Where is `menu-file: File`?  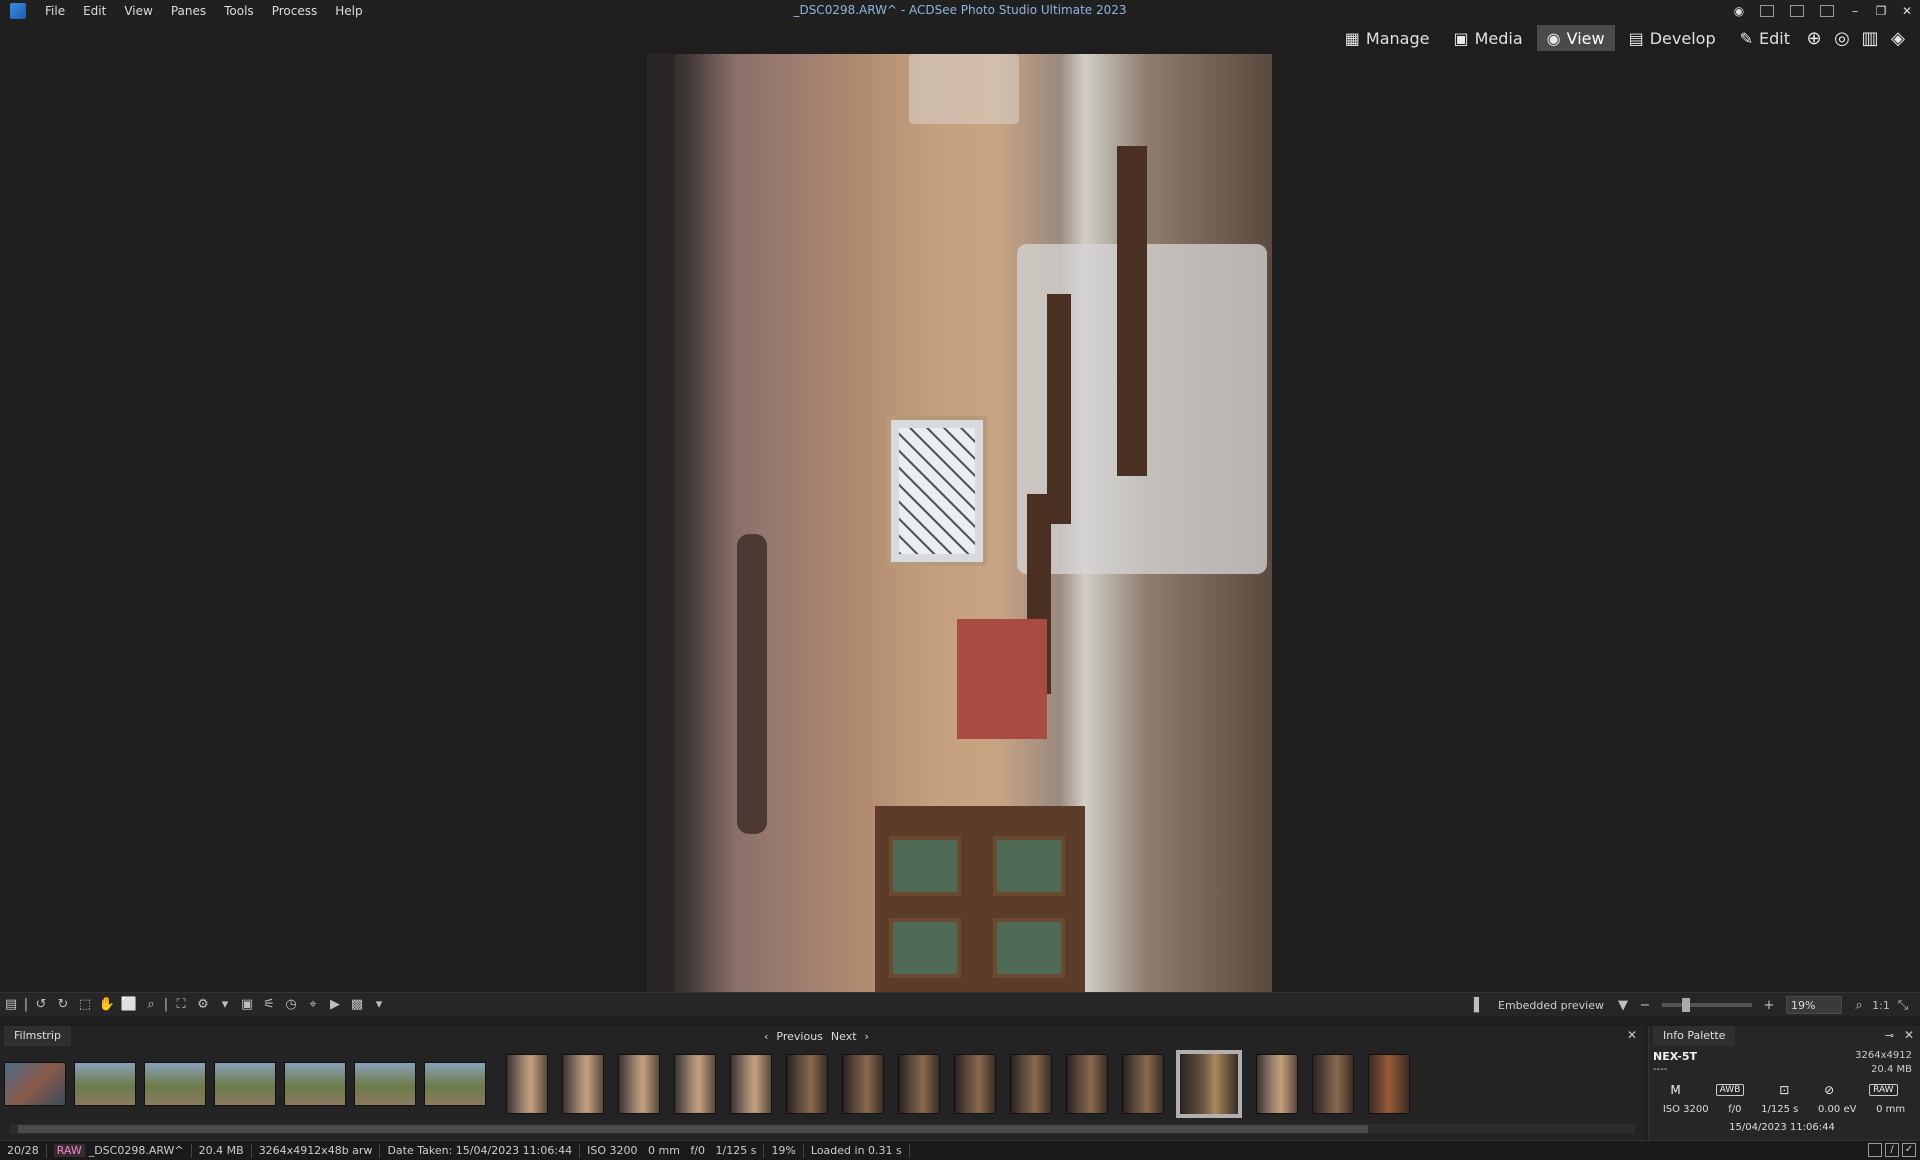 menu-file: File is located at coordinates (55, 11).